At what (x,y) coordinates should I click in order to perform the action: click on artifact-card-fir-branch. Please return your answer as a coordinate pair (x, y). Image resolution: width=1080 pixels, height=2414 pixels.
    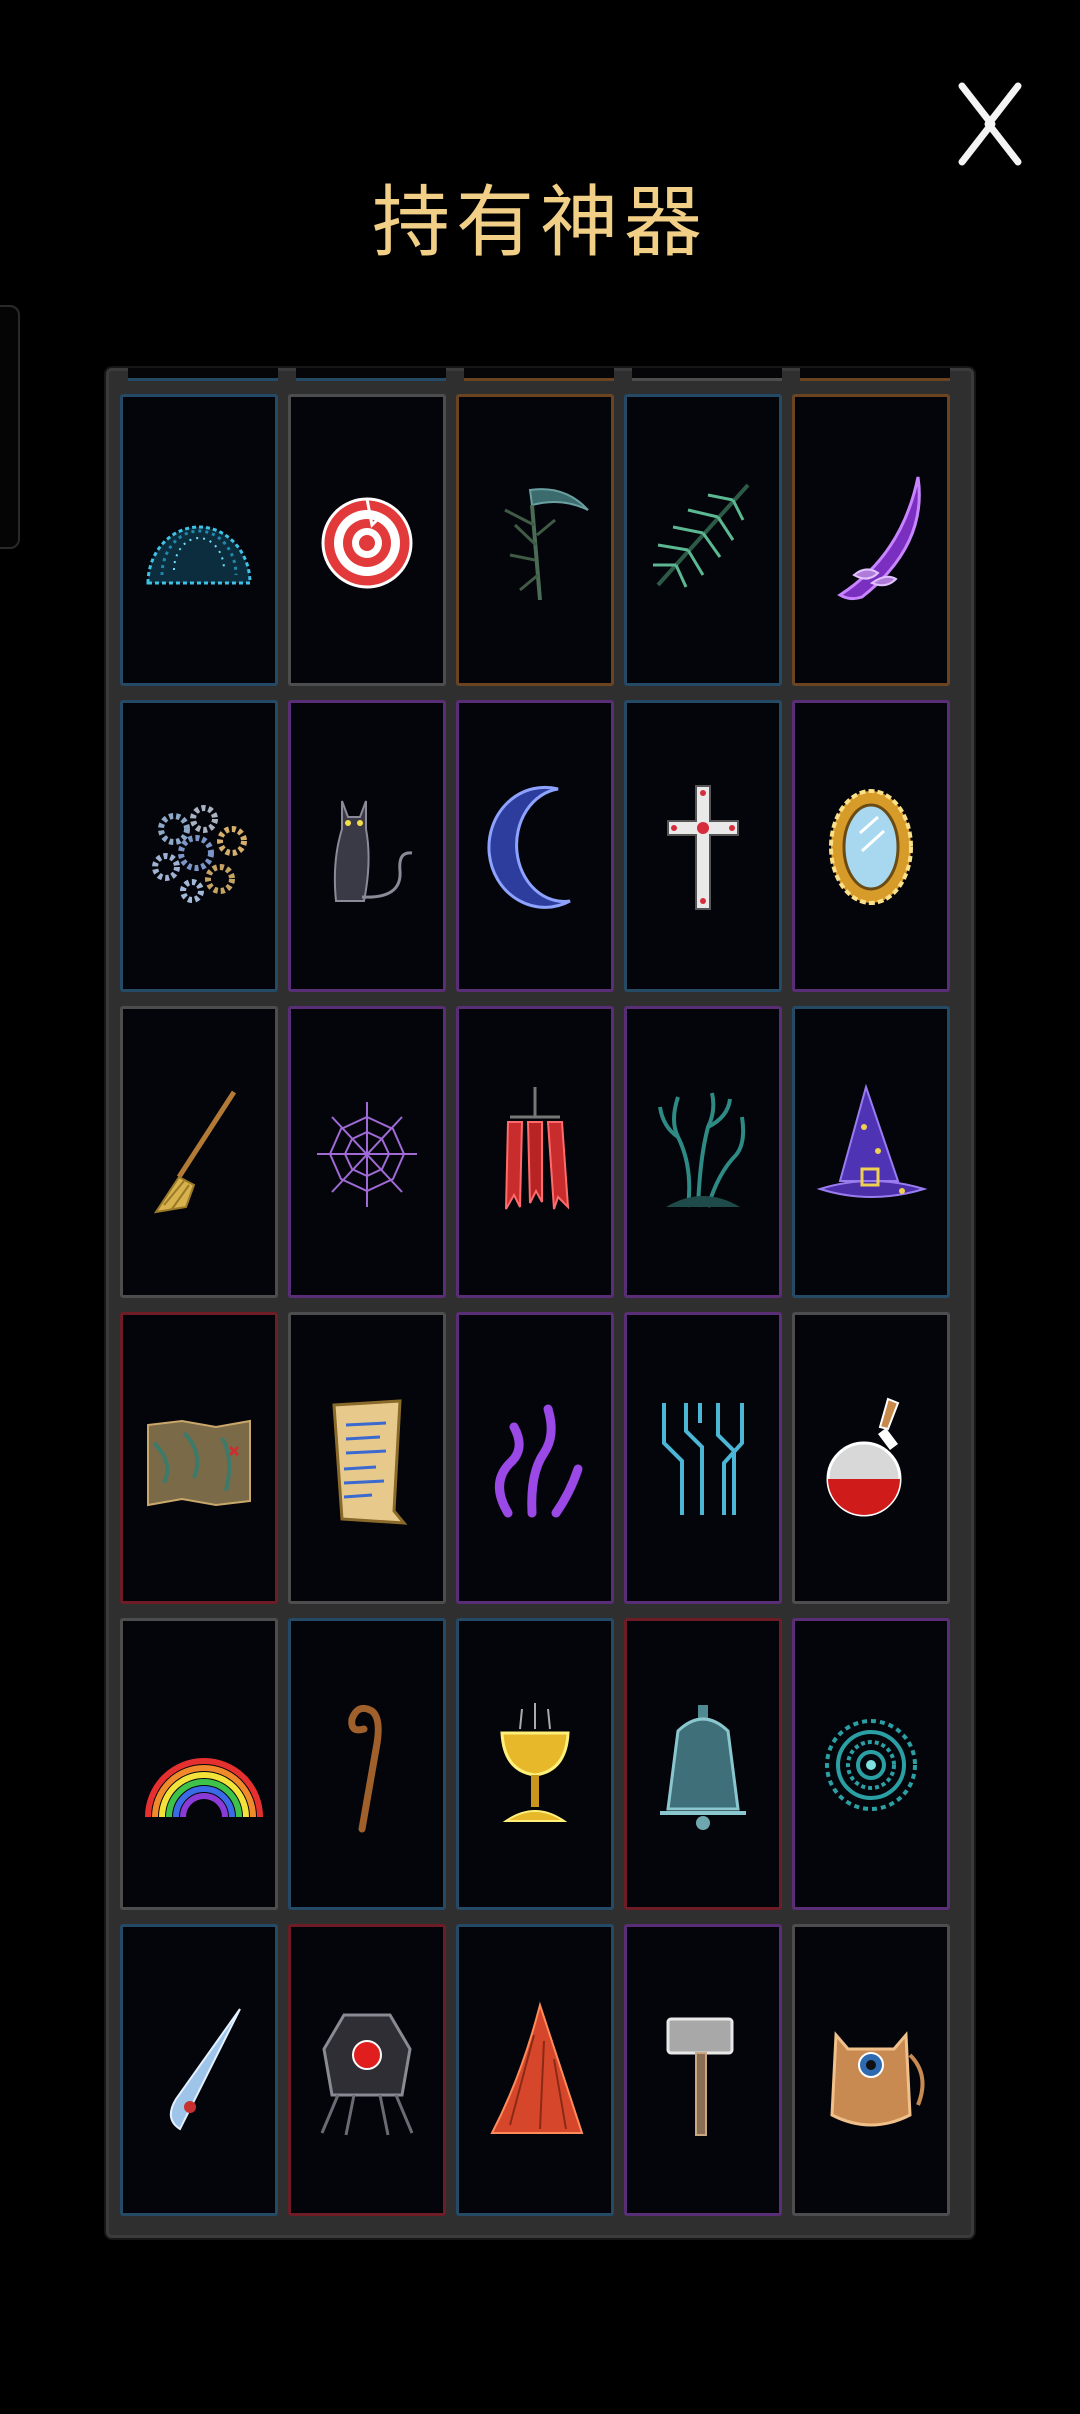
    Looking at the image, I should click on (703, 540).